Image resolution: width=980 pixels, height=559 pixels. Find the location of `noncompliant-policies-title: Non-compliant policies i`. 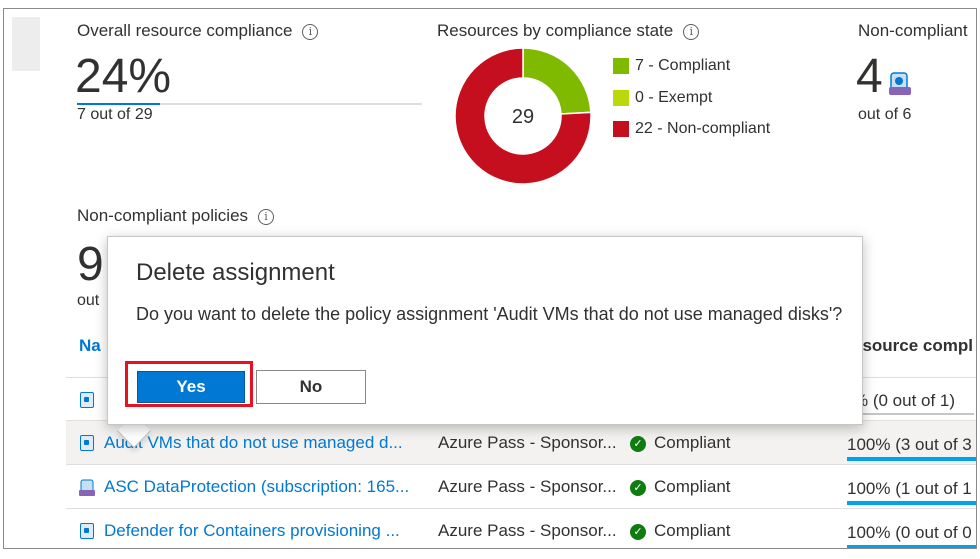

noncompliant-policies-title: Non-compliant policies i is located at coordinates (176, 216).